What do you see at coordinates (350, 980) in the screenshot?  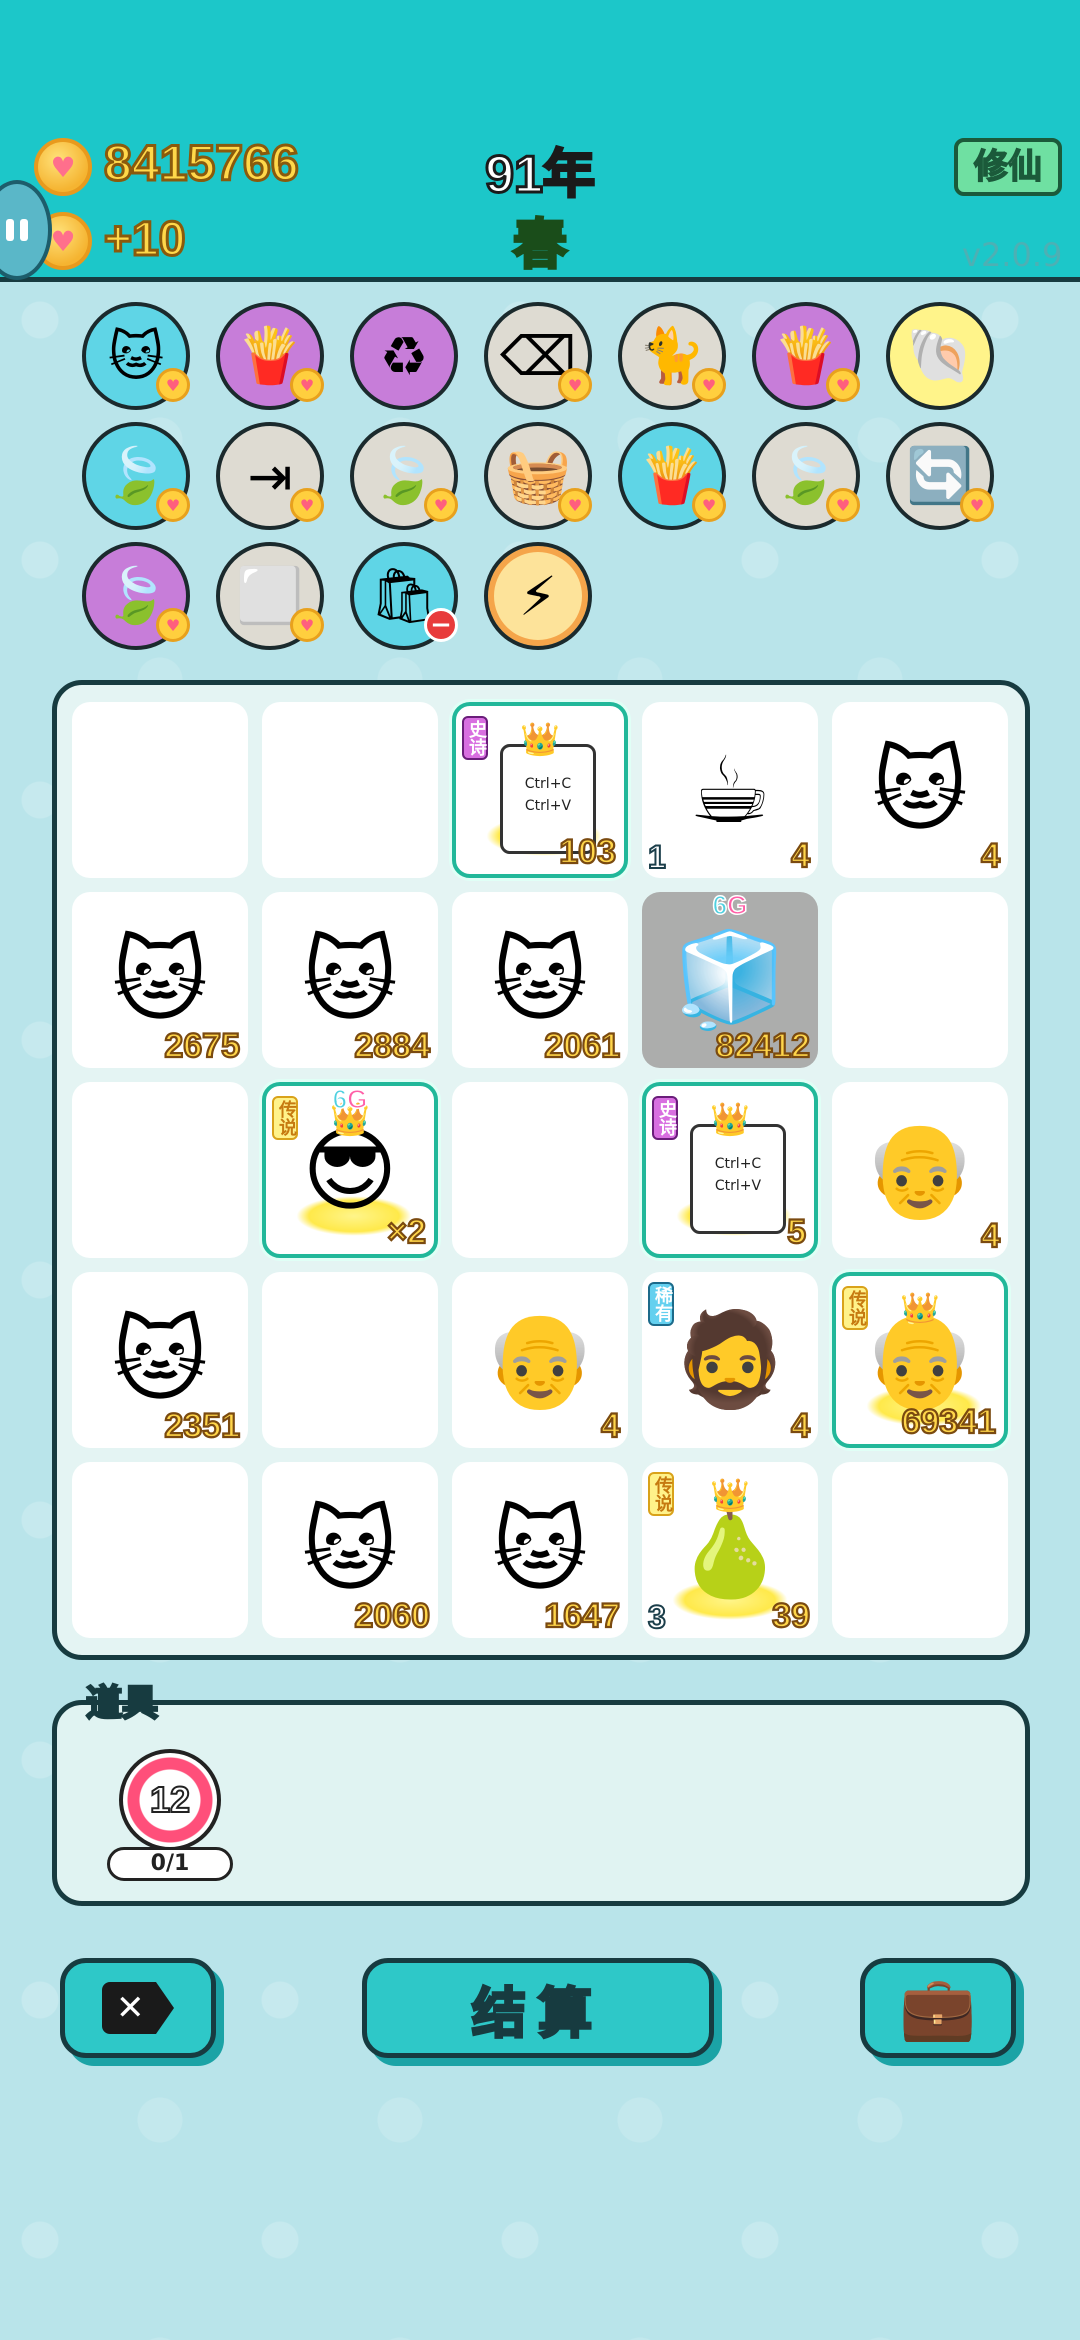 I see `board-cell: 🐱 2884` at bounding box center [350, 980].